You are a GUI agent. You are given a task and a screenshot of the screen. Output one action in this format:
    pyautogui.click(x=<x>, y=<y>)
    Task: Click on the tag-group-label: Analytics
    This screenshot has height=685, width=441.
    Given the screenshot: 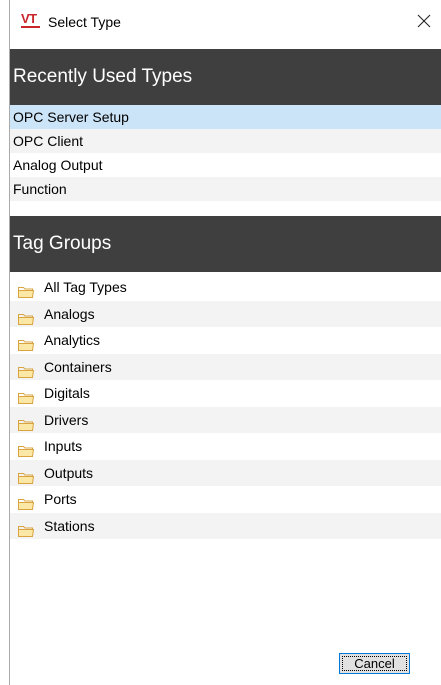 What is the action you would take?
    pyautogui.click(x=72, y=340)
    